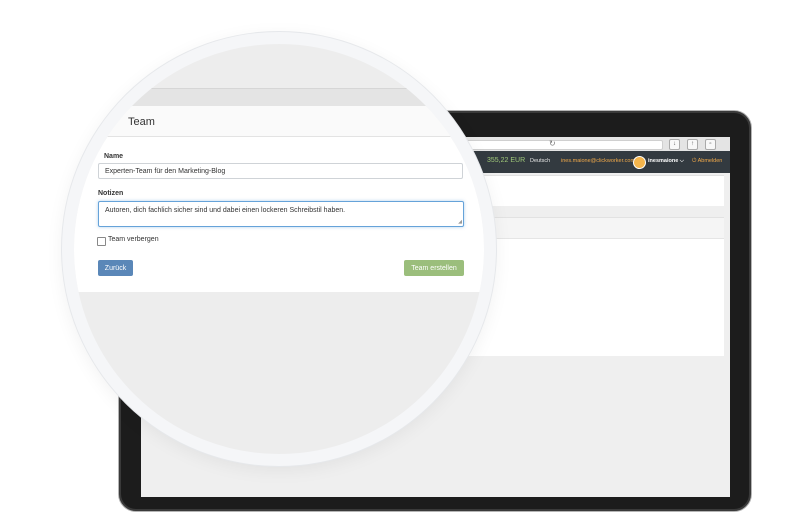 This screenshot has width=800, height=512. What do you see at coordinates (434, 268) in the screenshot?
I see `create-team-button: Team erstellen` at bounding box center [434, 268].